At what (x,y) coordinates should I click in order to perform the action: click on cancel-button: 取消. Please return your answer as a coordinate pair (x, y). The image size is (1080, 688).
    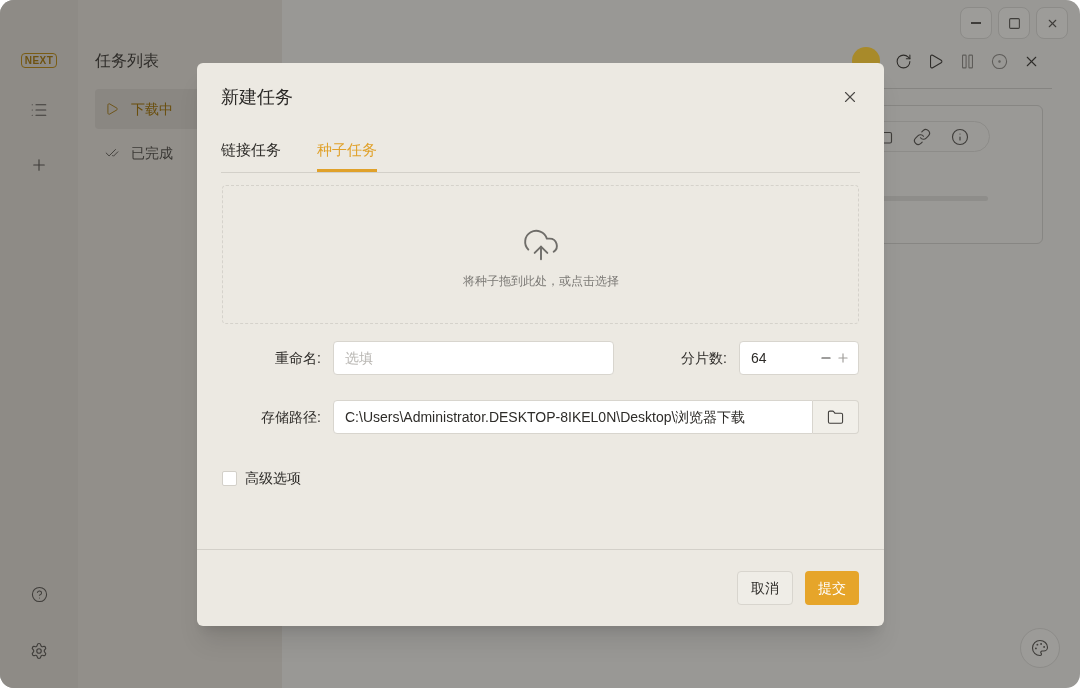
    Looking at the image, I should click on (765, 588).